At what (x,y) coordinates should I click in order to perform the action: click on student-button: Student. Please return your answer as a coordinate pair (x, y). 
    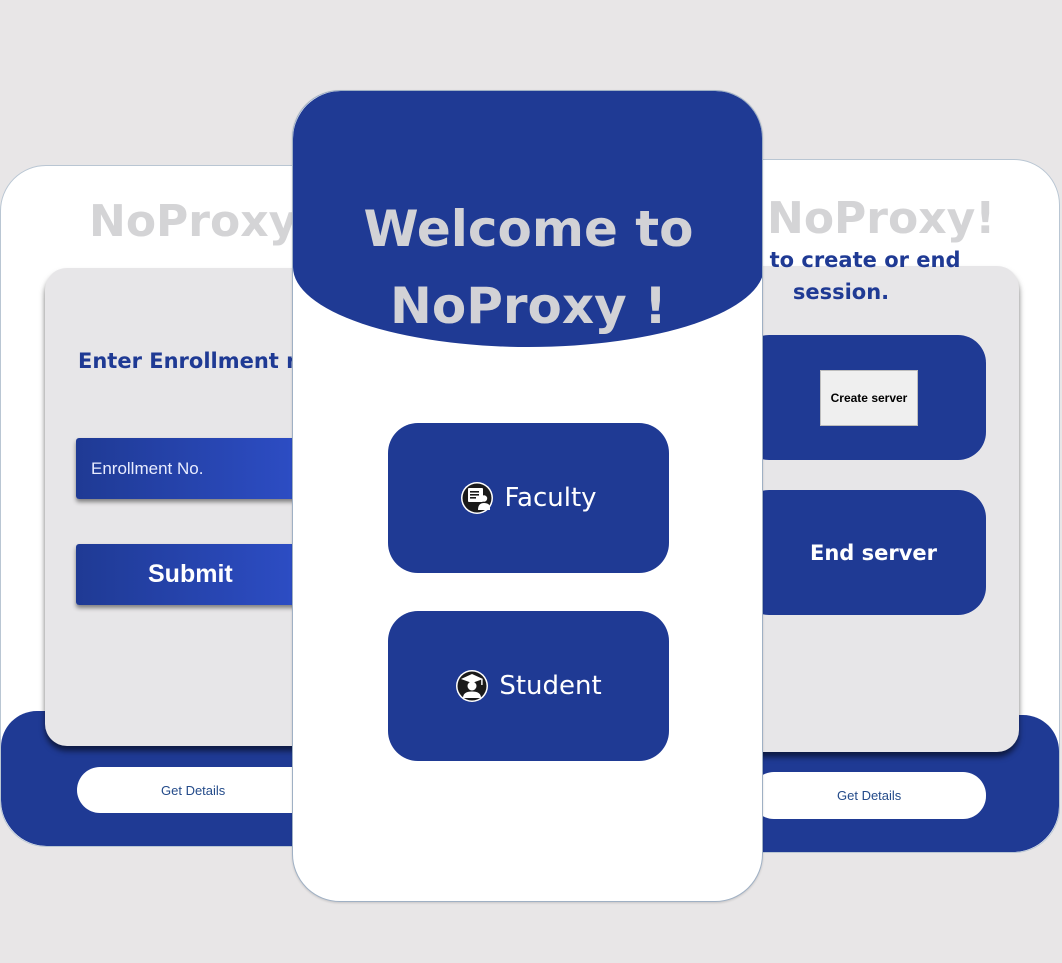
    Looking at the image, I should click on (528, 686).